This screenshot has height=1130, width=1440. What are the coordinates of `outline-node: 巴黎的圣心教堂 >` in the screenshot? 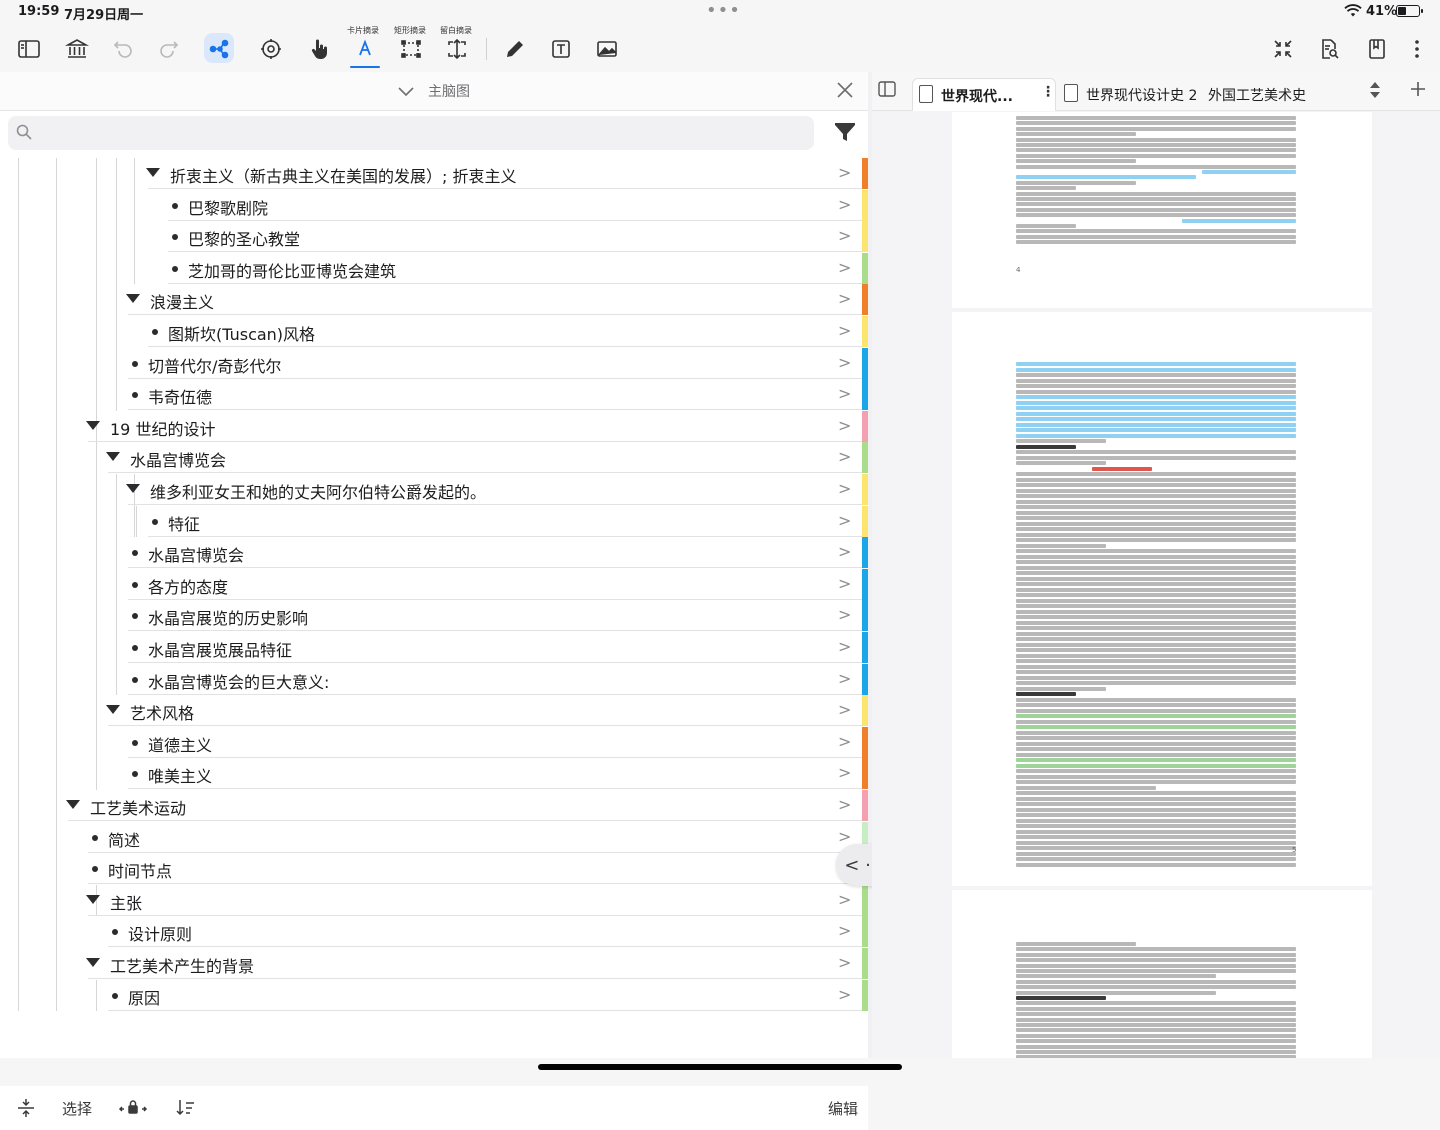 It's located at (434, 237).